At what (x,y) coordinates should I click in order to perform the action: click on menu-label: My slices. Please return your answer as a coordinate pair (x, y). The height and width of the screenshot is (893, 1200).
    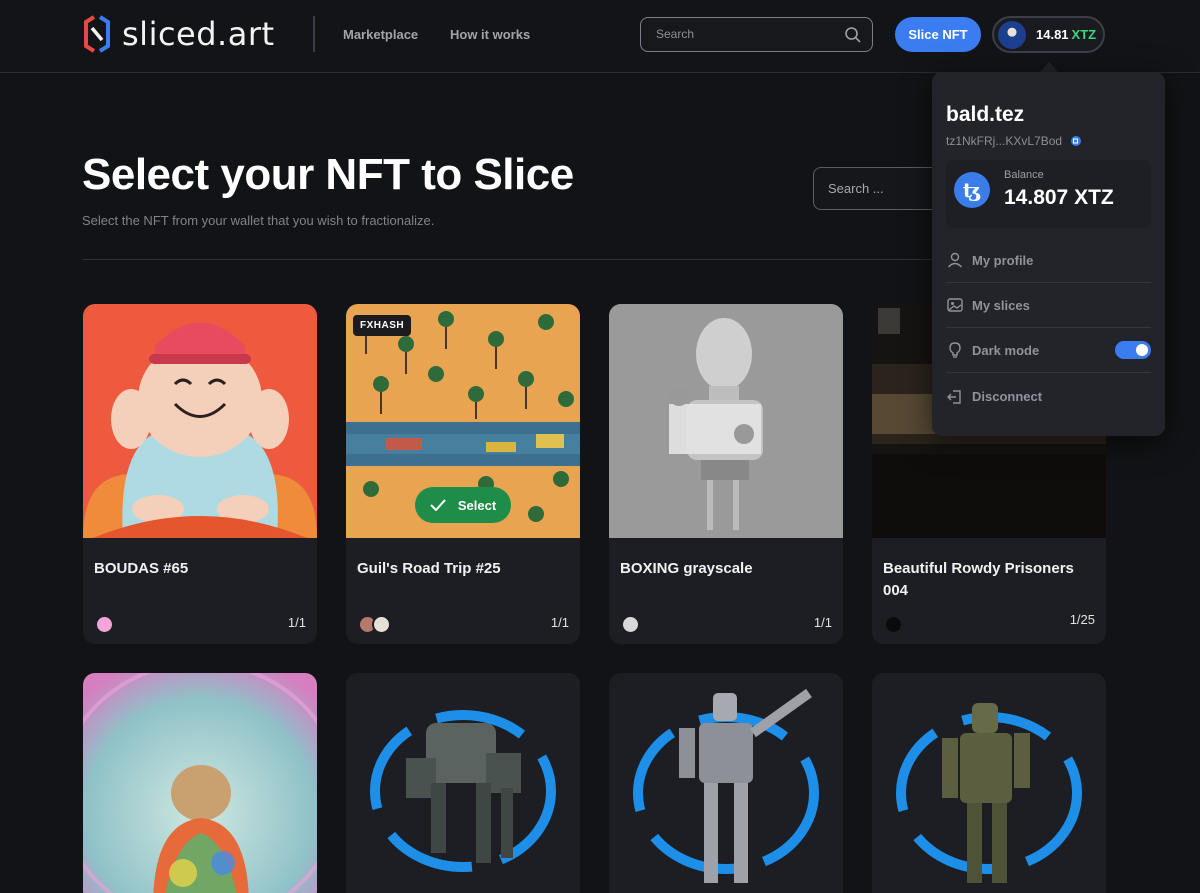
    Looking at the image, I should click on (1001, 305).